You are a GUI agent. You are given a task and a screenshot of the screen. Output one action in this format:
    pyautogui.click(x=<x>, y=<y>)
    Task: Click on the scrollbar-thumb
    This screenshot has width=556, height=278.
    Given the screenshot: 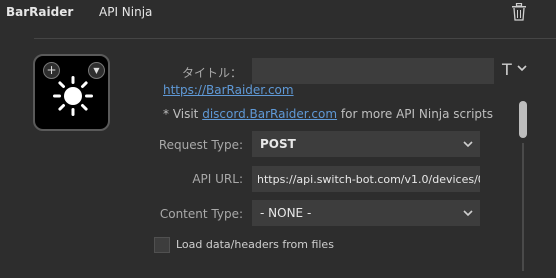 What is the action you would take?
    pyautogui.click(x=523, y=119)
    